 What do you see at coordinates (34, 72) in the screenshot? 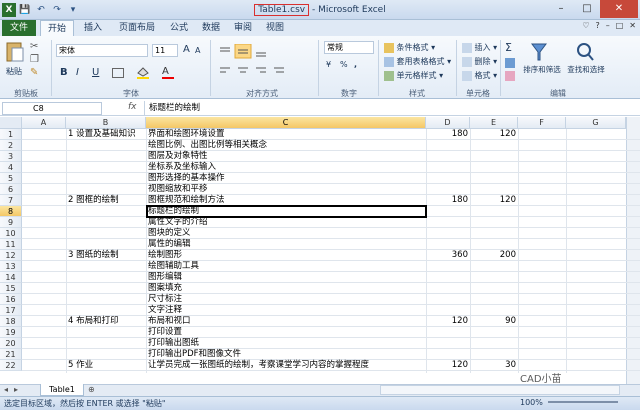
I see `format-painter-icon: ✎` at bounding box center [34, 72].